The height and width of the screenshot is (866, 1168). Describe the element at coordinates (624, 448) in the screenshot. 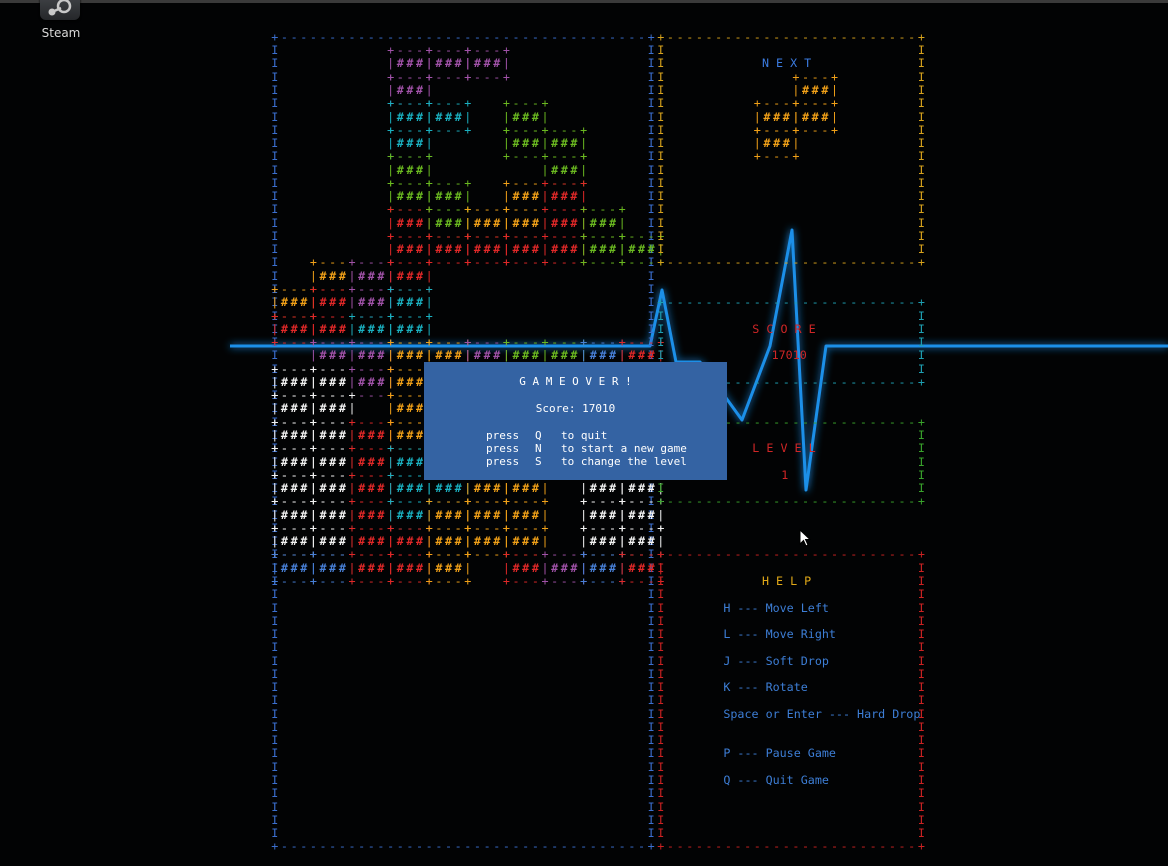

I see `new-game-action: to start a new game` at that location.